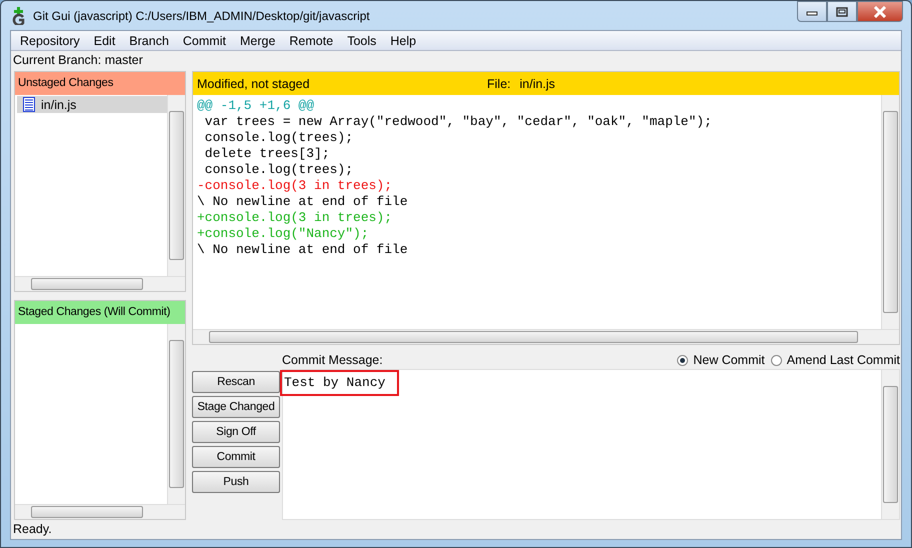  Describe the element at coordinates (283, 234) in the screenshot. I see `diff-line: +console.log("Nancy");` at that location.